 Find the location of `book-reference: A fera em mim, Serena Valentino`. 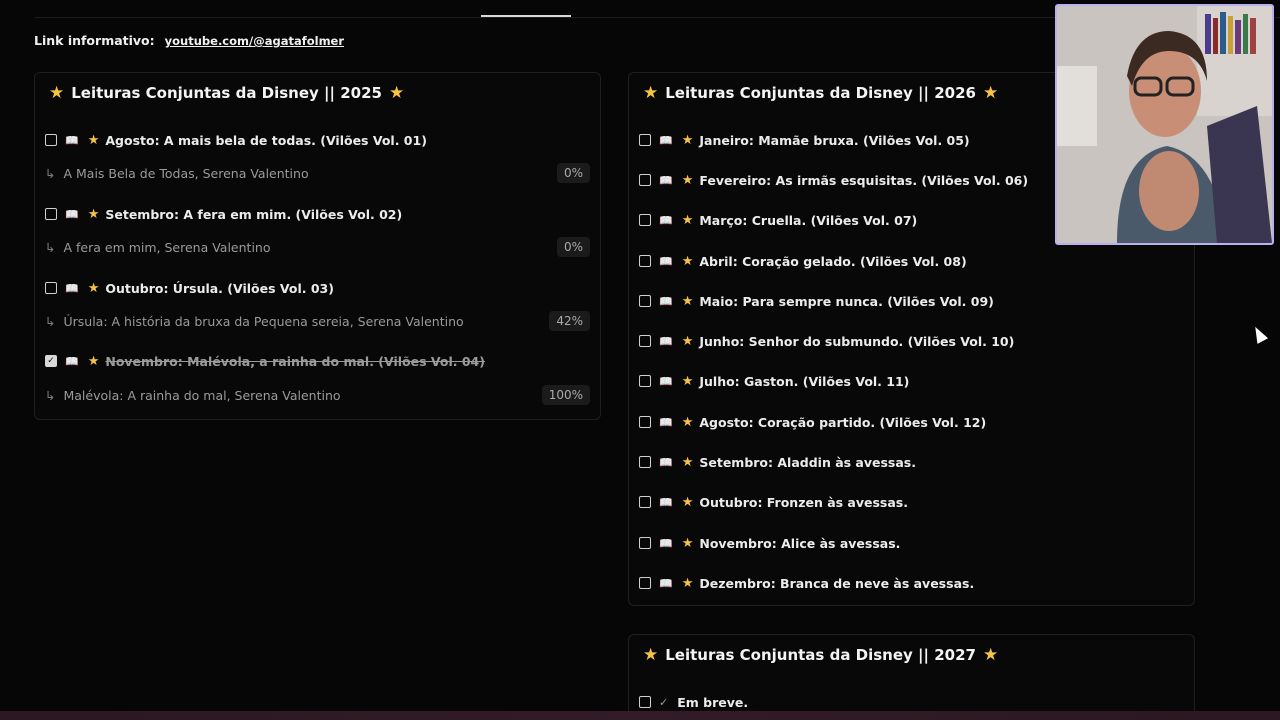

book-reference: A fera em mim, Serena Valentino is located at coordinates (166, 247).